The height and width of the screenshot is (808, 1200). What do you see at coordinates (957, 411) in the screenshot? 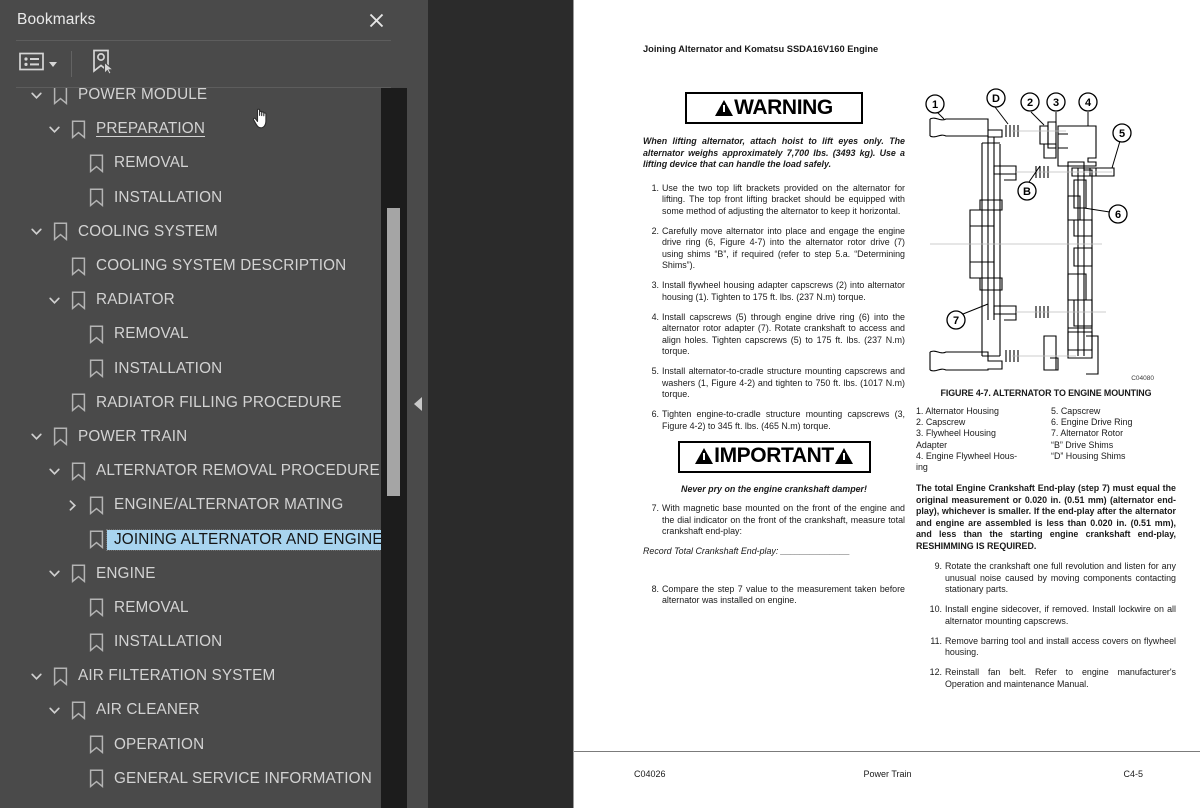
I see `legend-item: 1. Alternator Housing` at bounding box center [957, 411].